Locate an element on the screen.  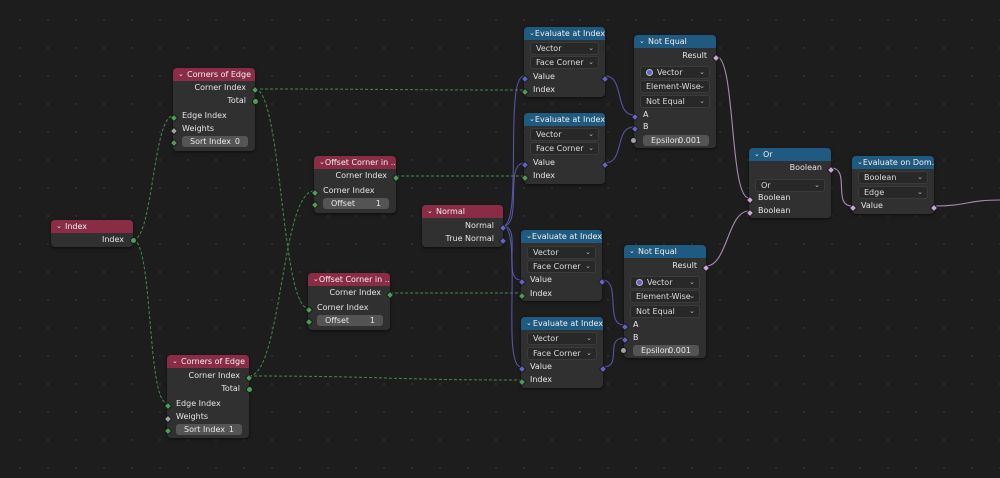
link-coe2-oc1 is located at coordinates (281, 283).